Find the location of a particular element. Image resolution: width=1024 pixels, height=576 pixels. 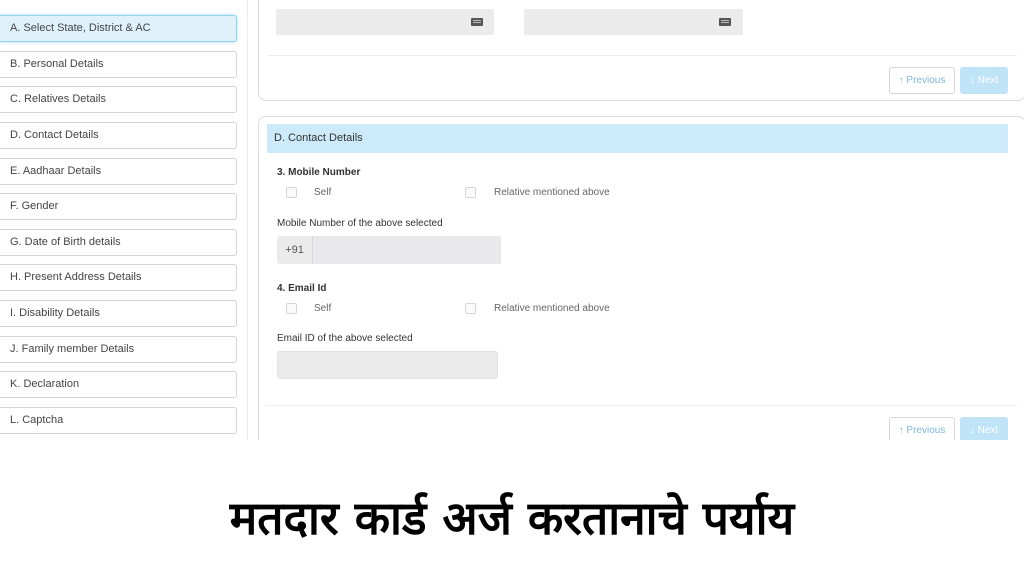

sidebar-item-label: A. Select State, District & AC is located at coordinates (80, 28).